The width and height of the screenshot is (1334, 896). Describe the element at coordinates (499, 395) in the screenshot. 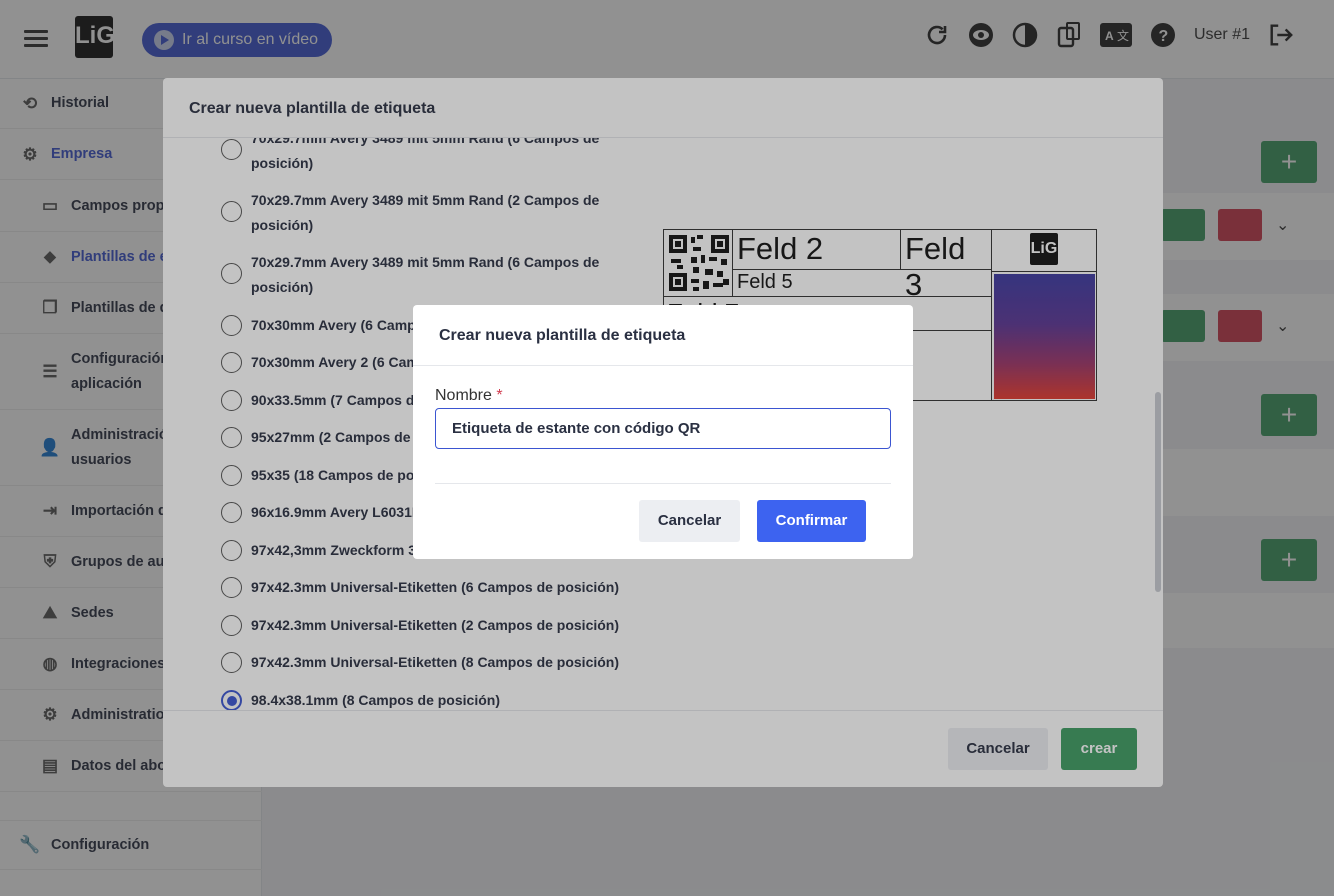

I see `required-mark: *` at that location.